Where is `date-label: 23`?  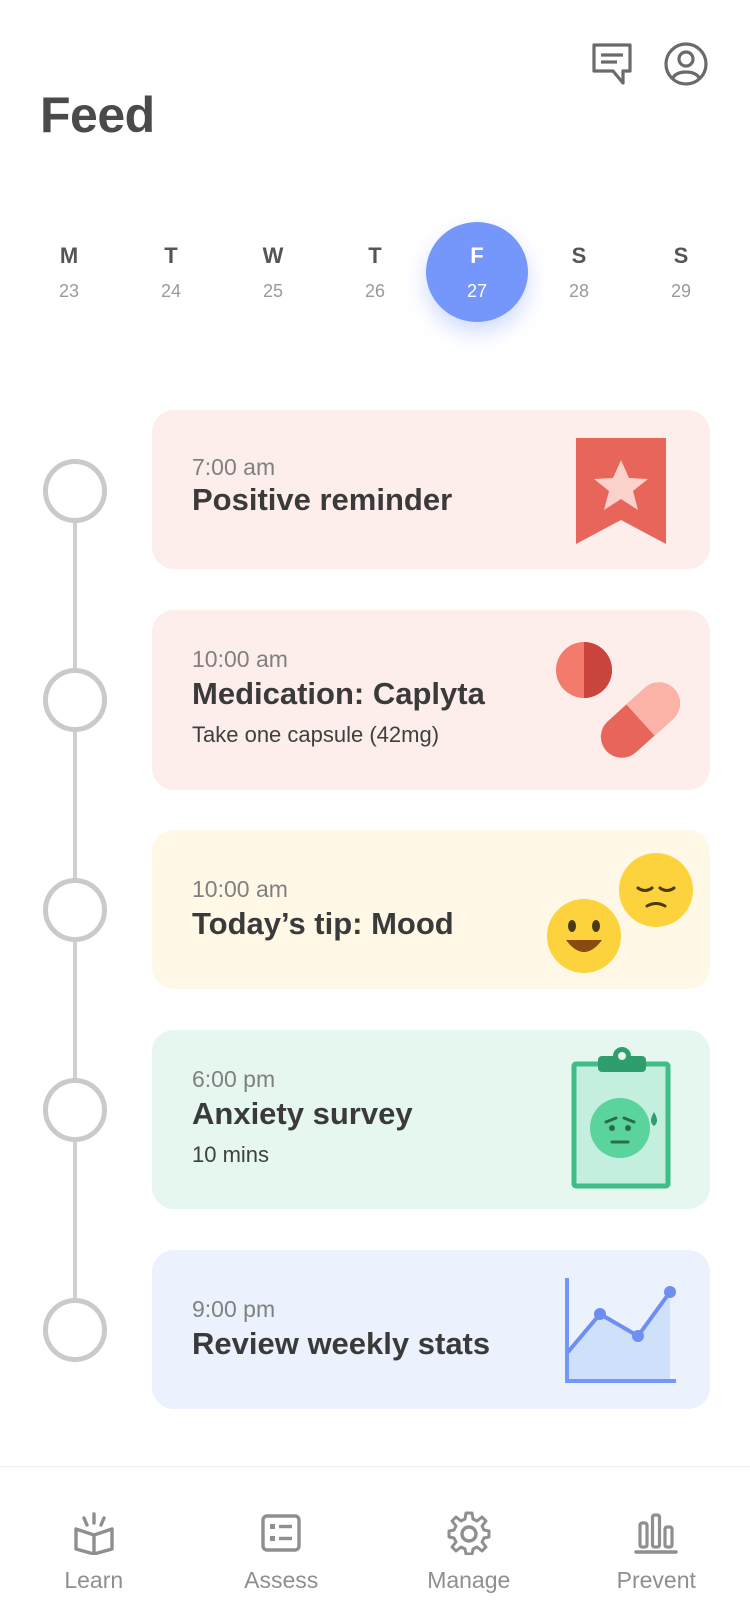
date-label: 23 is located at coordinates (69, 290).